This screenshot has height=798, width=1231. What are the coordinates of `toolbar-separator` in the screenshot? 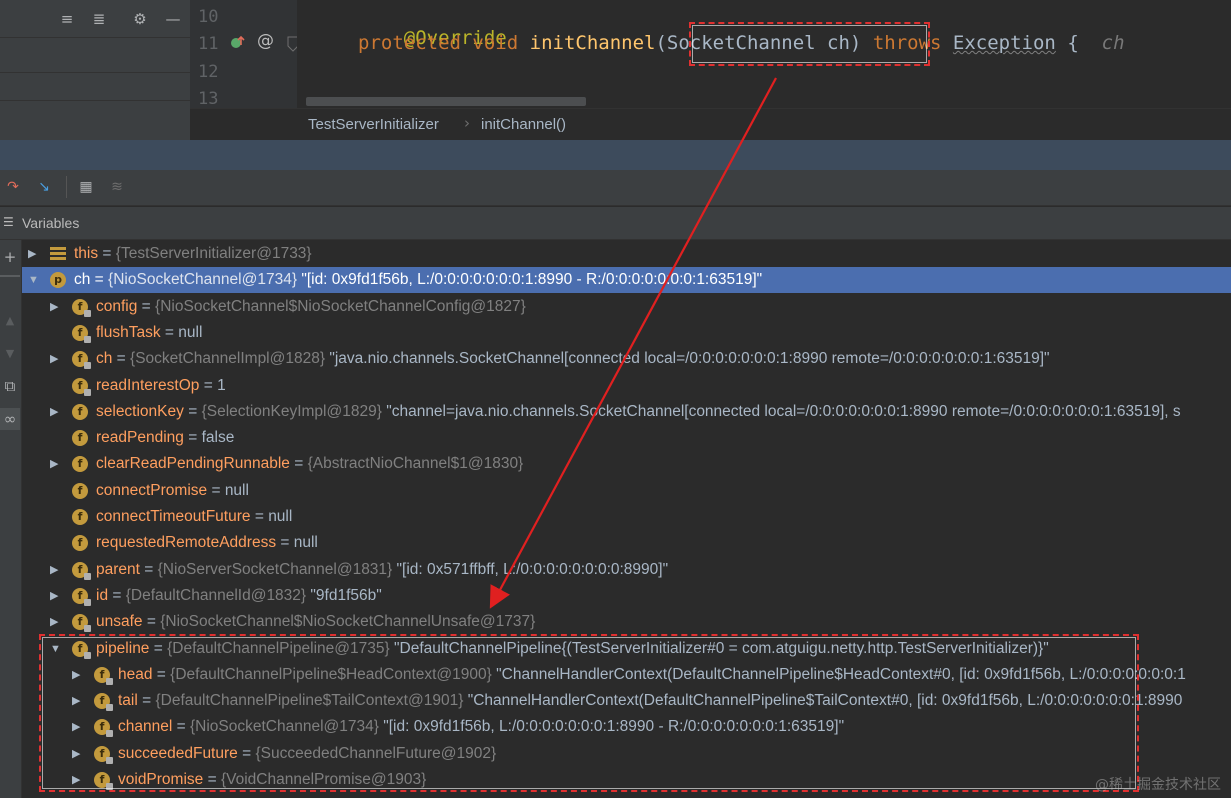 It's located at (66, 187).